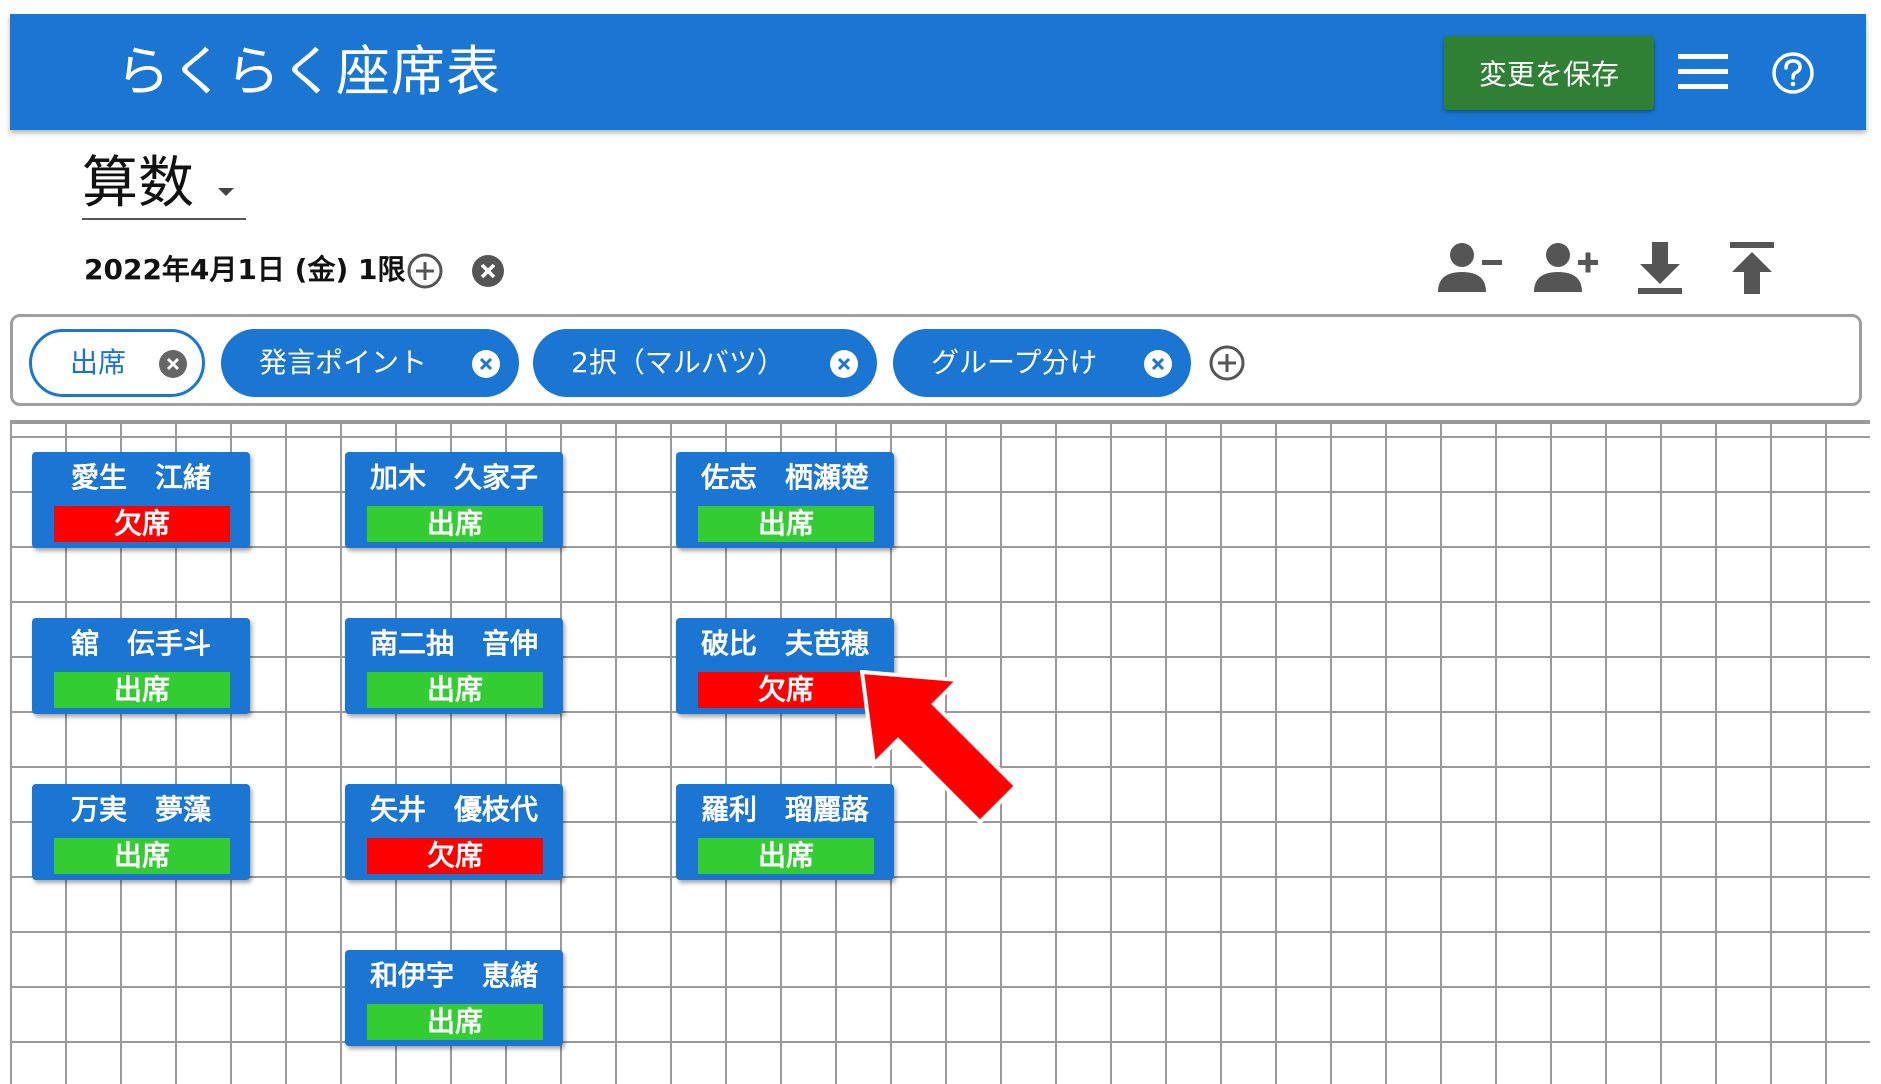 The height and width of the screenshot is (1084, 1881). I want to click on seat-student-name: 万実 夢藻, so click(140, 809).